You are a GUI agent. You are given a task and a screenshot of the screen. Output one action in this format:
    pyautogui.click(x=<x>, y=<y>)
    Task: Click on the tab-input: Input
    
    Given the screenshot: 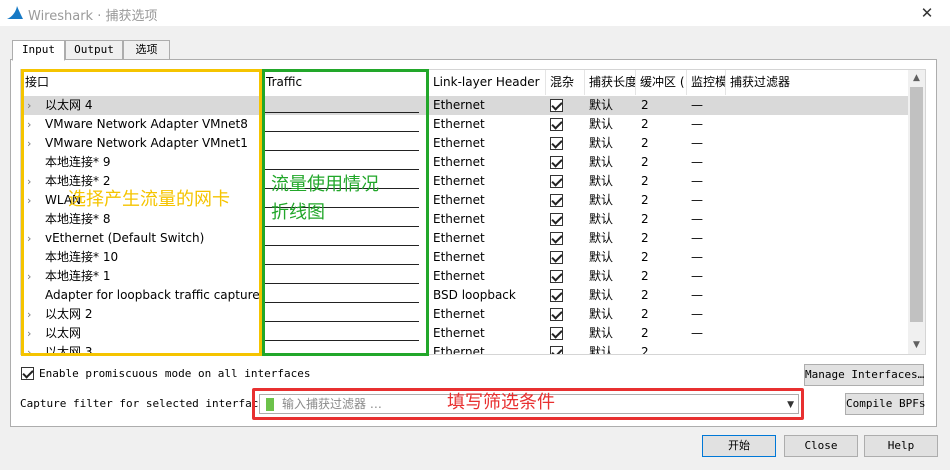 What is the action you would take?
    pyautogui.click(x=38, y=50)
    